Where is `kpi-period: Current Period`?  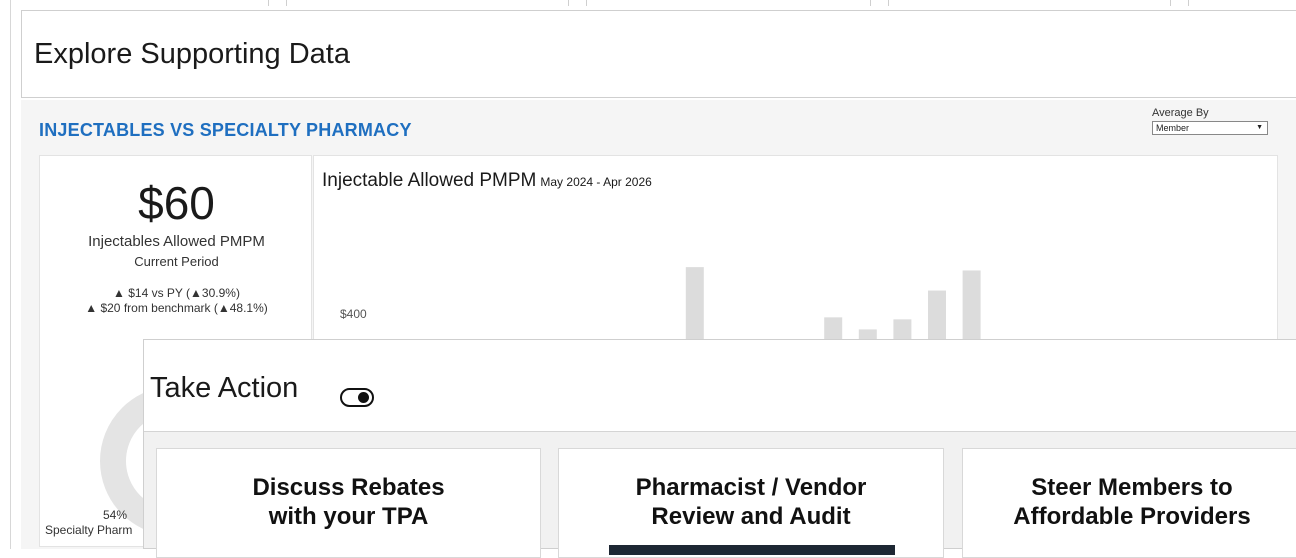 kpi-period: Current Period is located at coordinates (176, 261).